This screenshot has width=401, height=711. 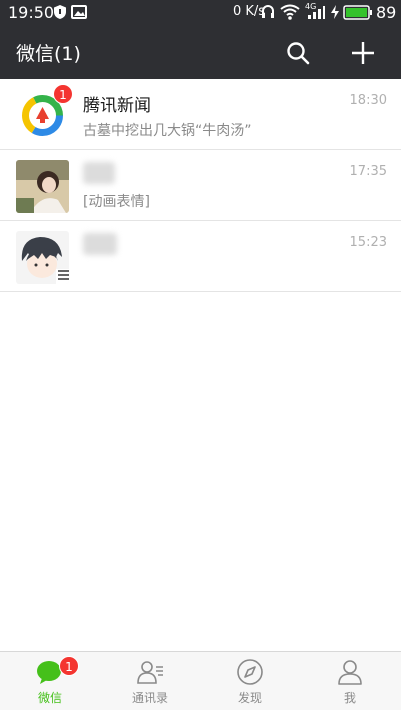 What do you see at coordinates (116, 202) in the screenshot?
I see `chat-preview: [动画表情]` at bounding box center [116, 202].